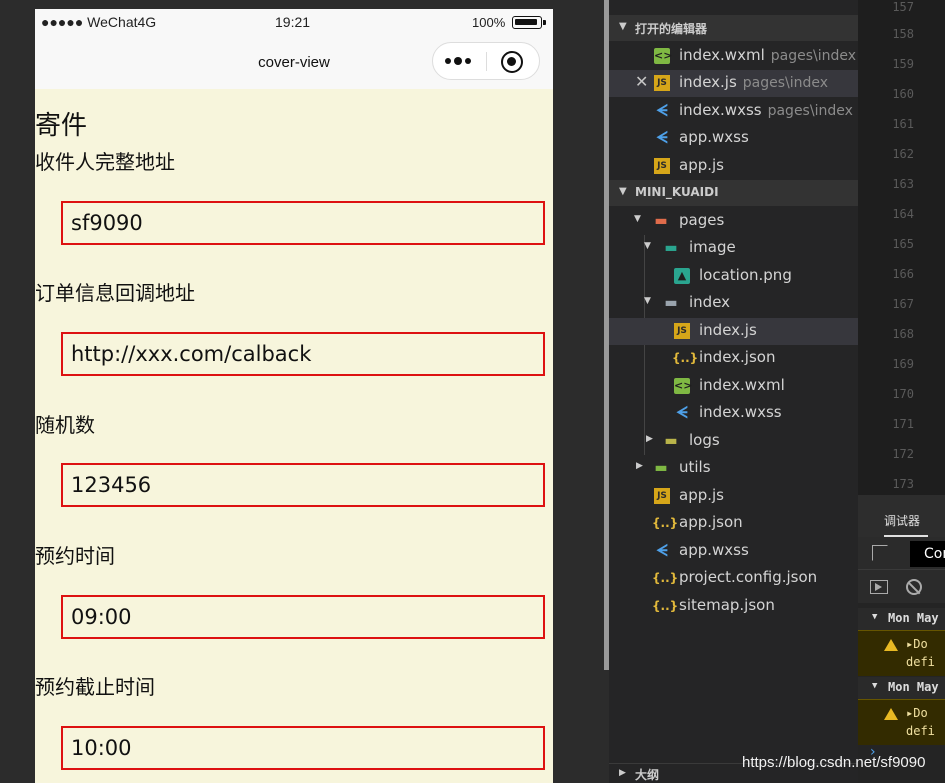 The height and width of the screenshot is (783, 945). Describe the element at coordinates (579, 391) in the screenshot. I see `simulator-gutter` at that location.